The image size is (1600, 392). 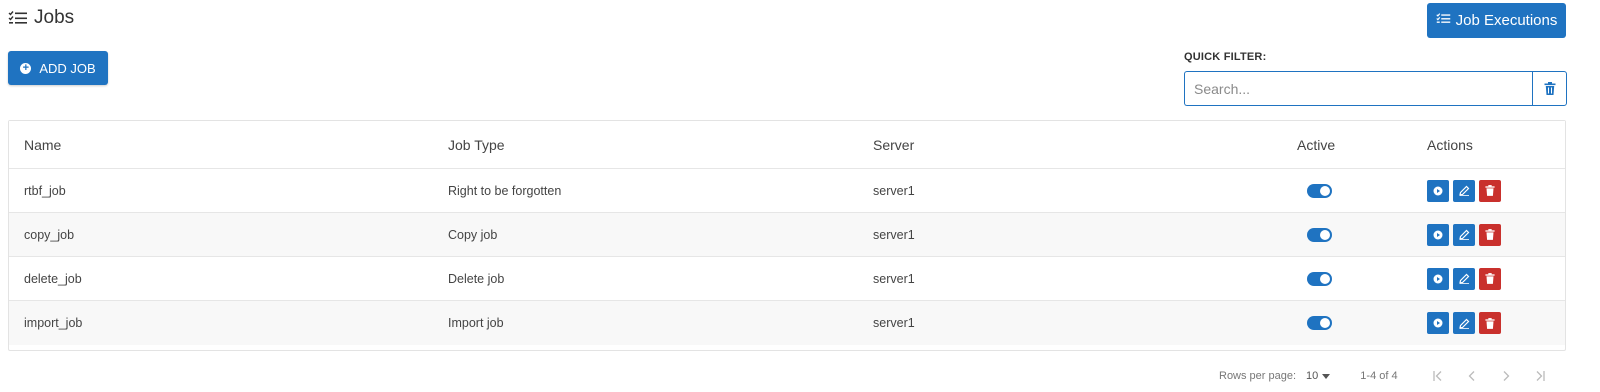 What do you see at coordinates (54, 17) in the screenshot?
I see `page-title: Jobs` at bounding box center [54, 17].